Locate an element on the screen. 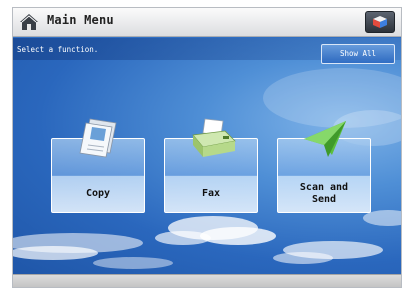 The image size is (407, 298). page-title: Main Menu is located at coordinates (80, 20).